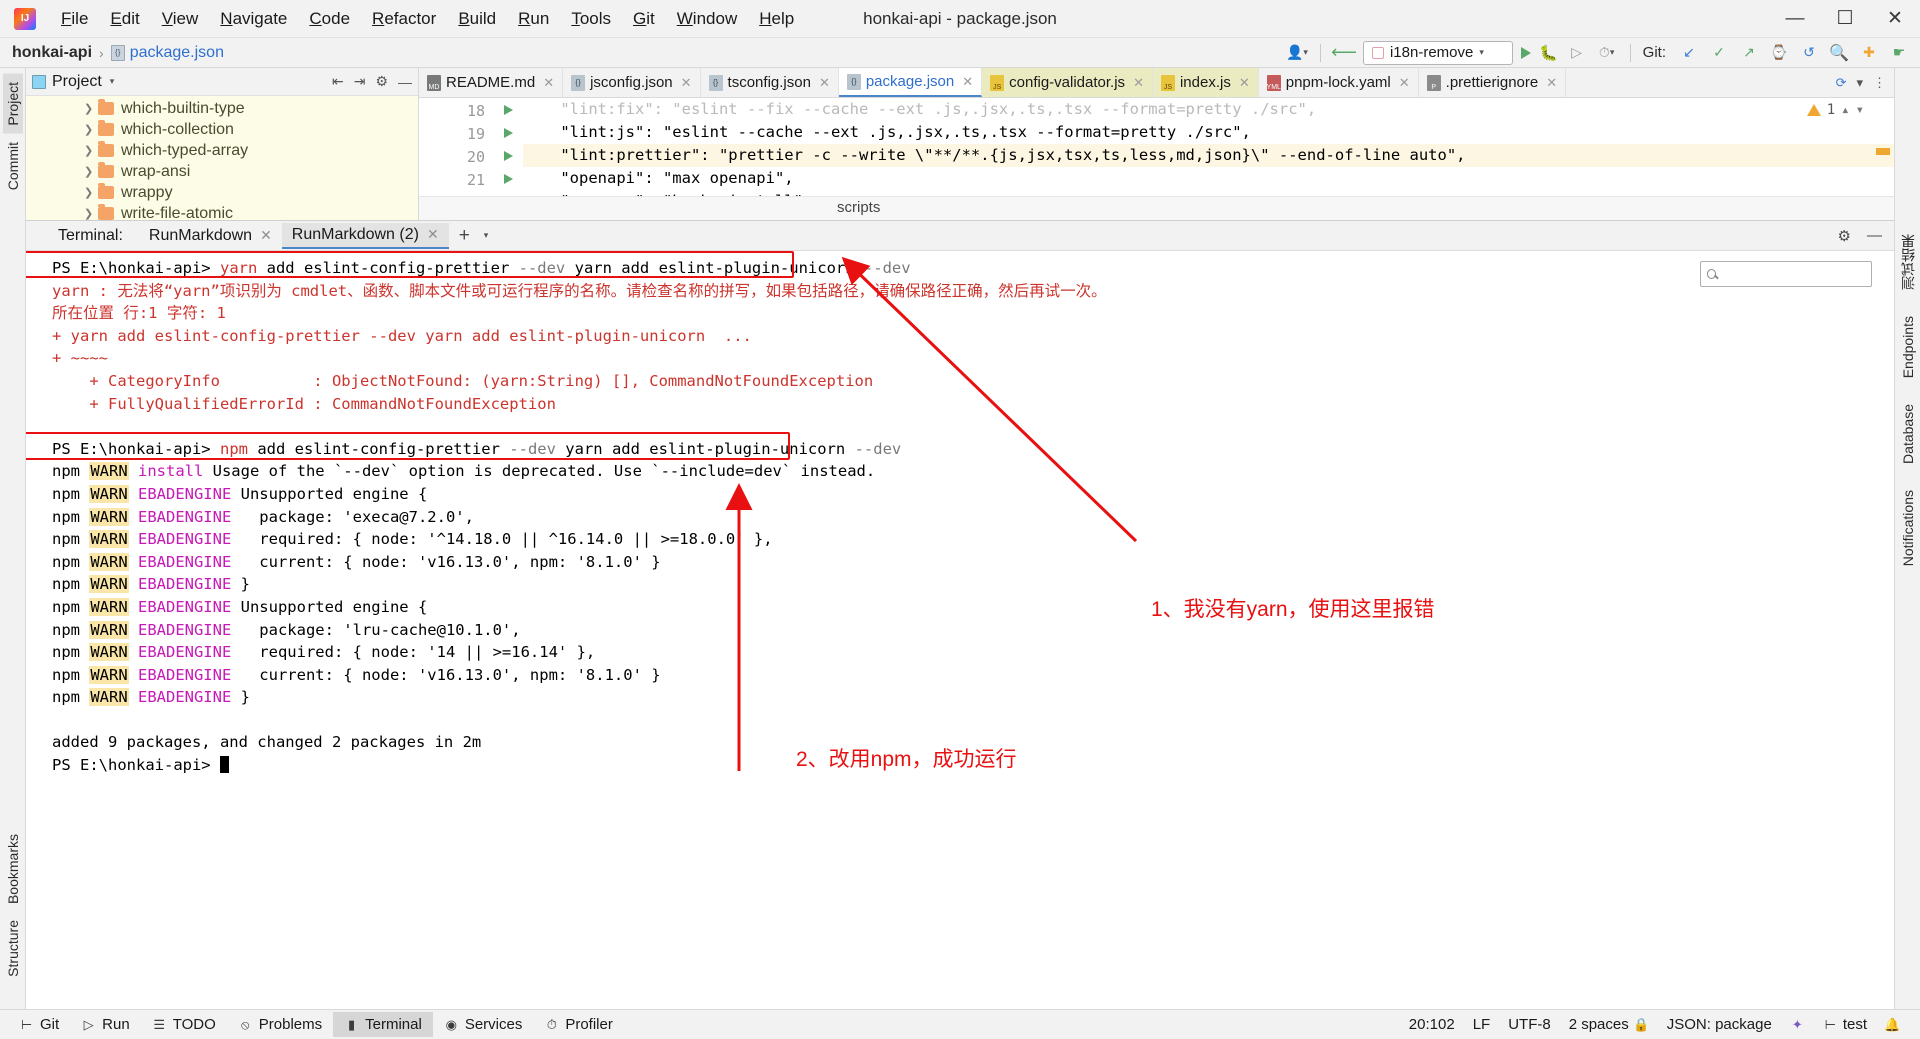 The width and height of the screenshot is (1920, 1039). I want to click on tree-node: ❯ wrappy, so click(222, 192).